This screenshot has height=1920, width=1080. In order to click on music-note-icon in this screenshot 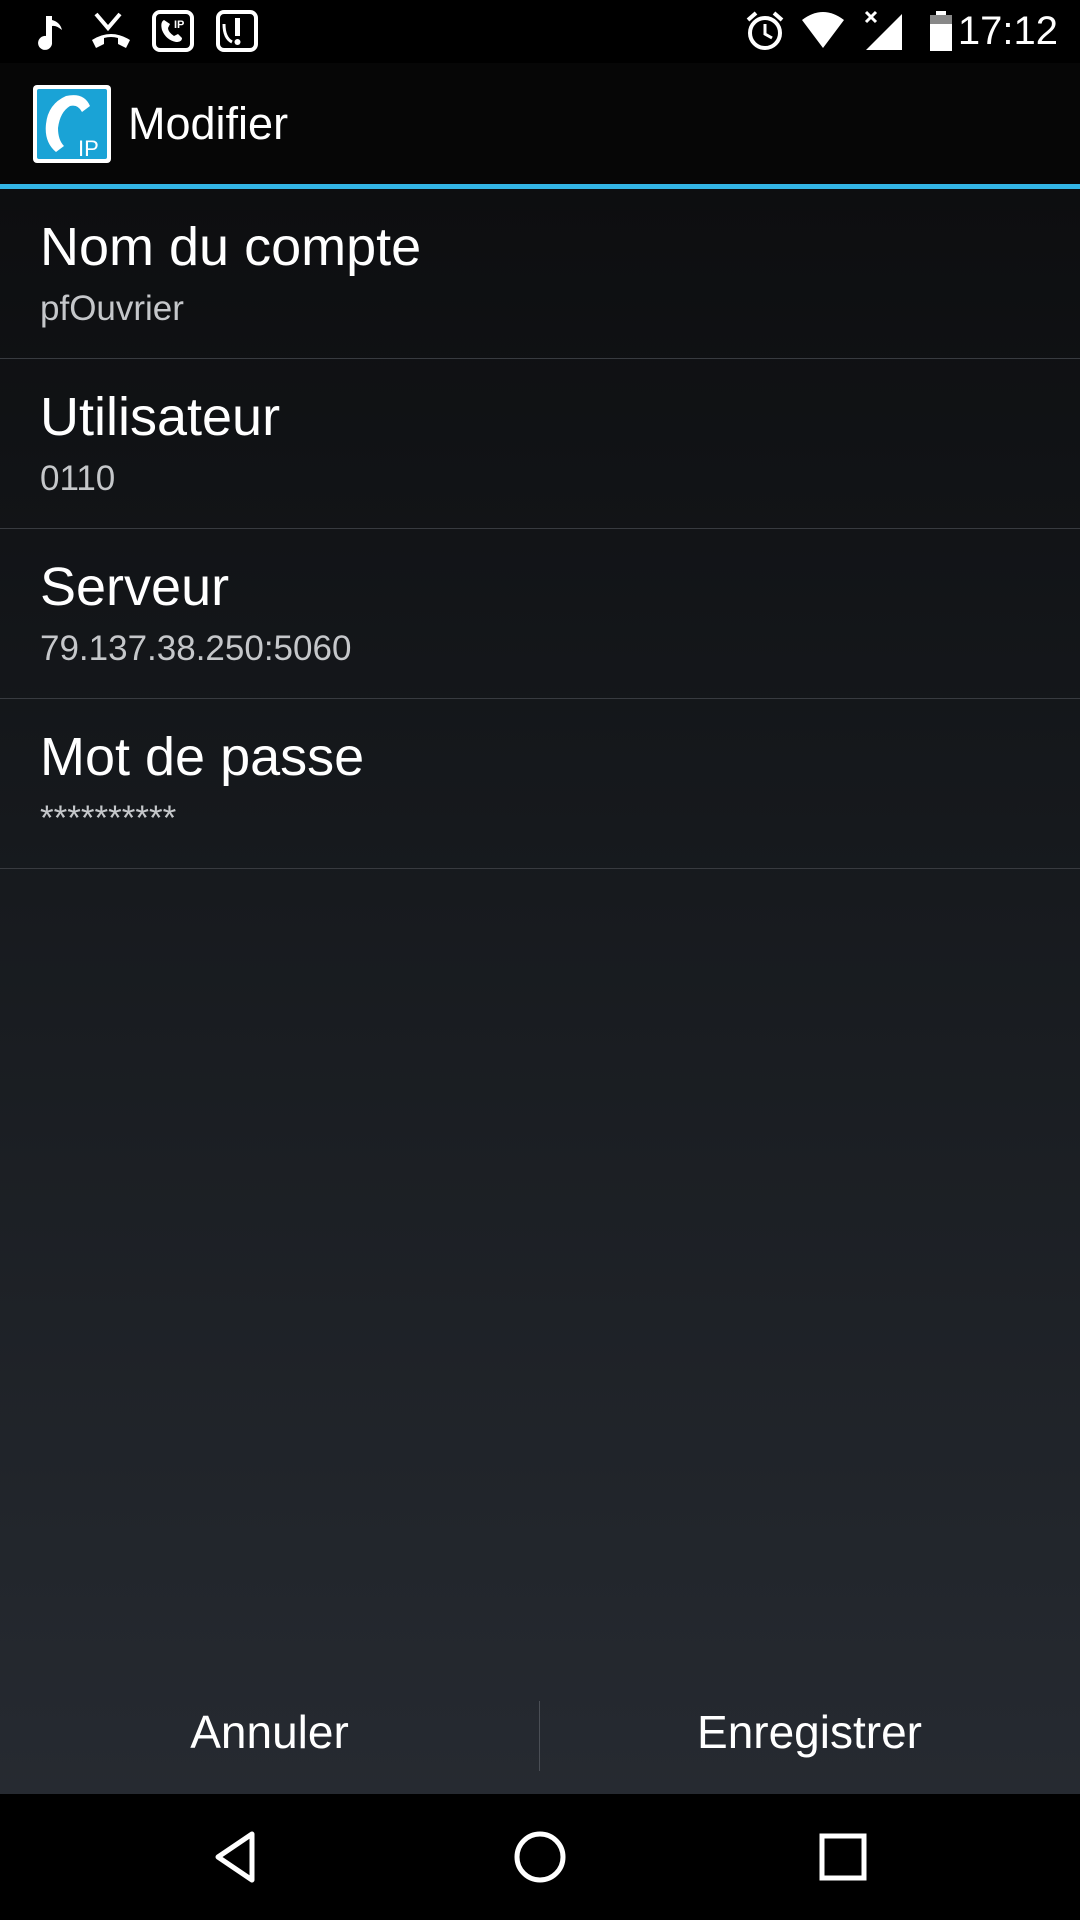, I will do `click(50, 33)`.